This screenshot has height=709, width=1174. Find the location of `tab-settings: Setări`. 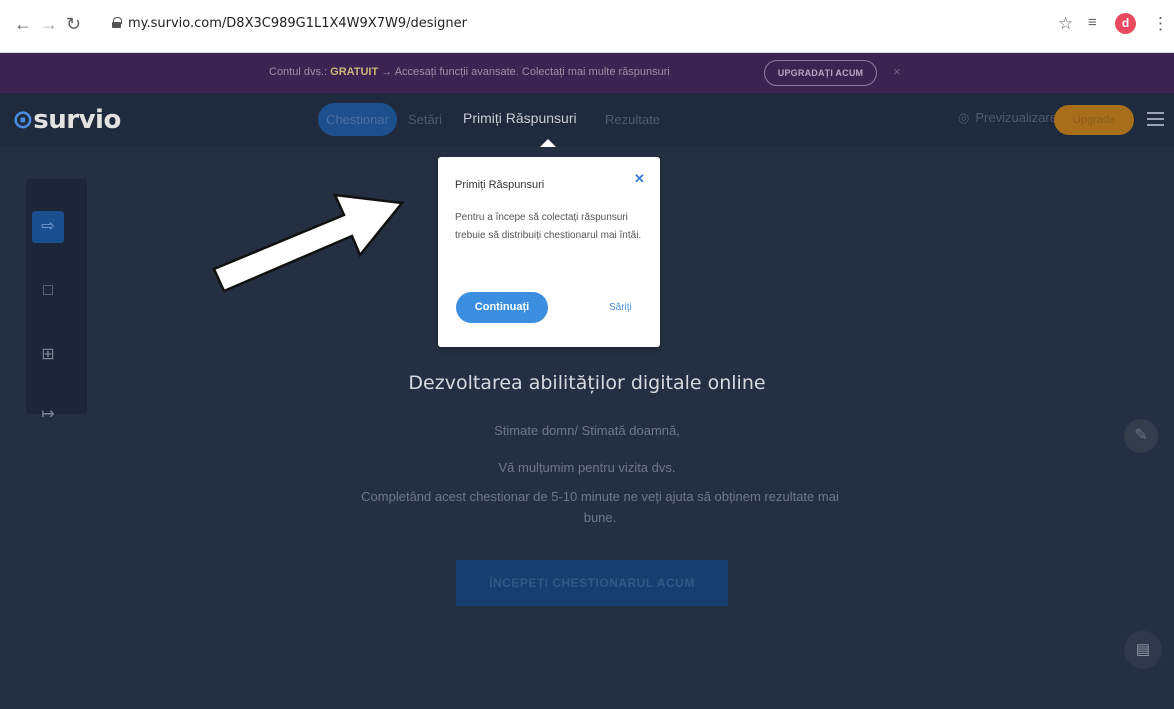

tab-settings: Setări is located at coordinates (425, 119).